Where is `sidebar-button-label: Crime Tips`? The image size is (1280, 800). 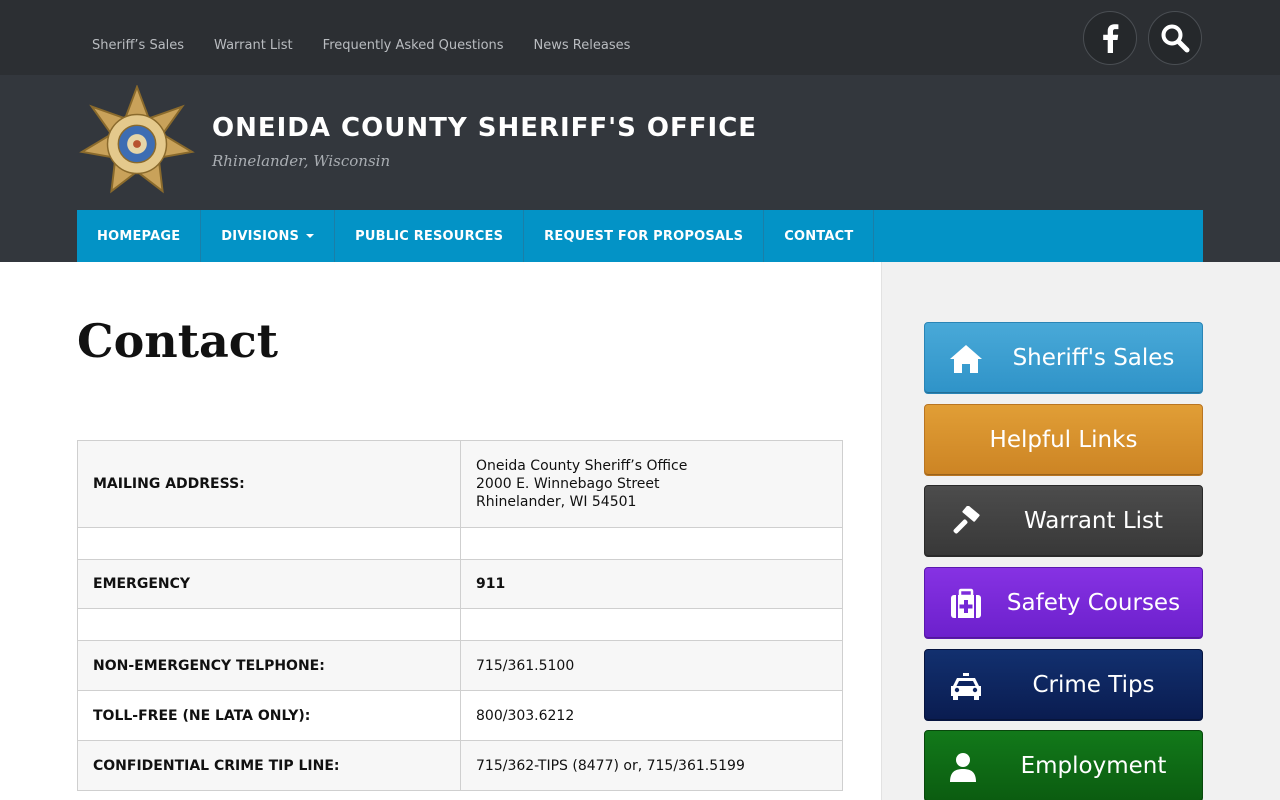 sidebar-button-label: Crime Tips is located at coordinates (1093, 685).